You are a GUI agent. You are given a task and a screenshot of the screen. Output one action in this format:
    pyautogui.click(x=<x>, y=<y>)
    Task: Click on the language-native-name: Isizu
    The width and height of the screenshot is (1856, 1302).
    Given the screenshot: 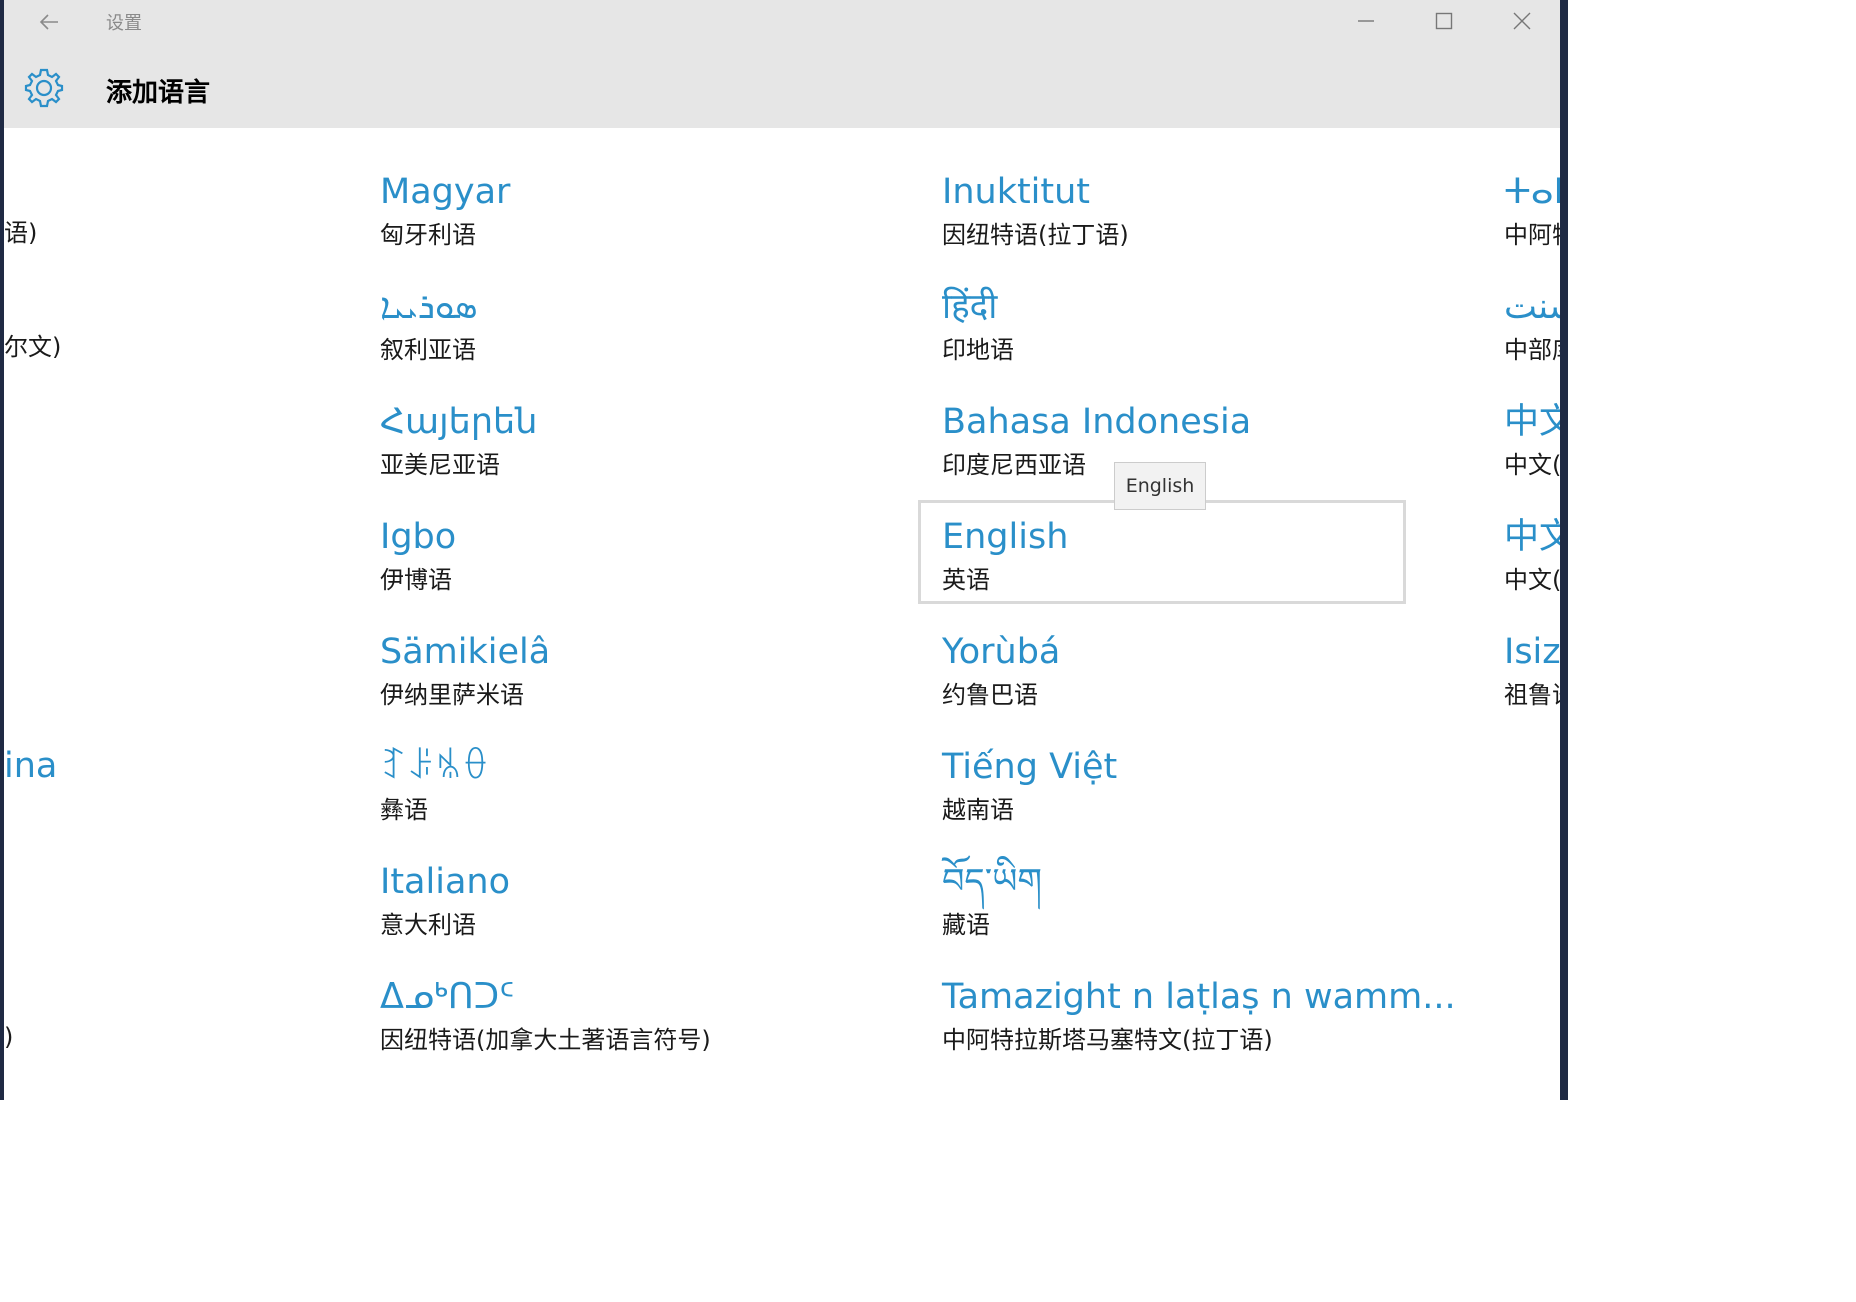 What is the action you would take?
    pyautogui.click(x=1532, y=652)
    